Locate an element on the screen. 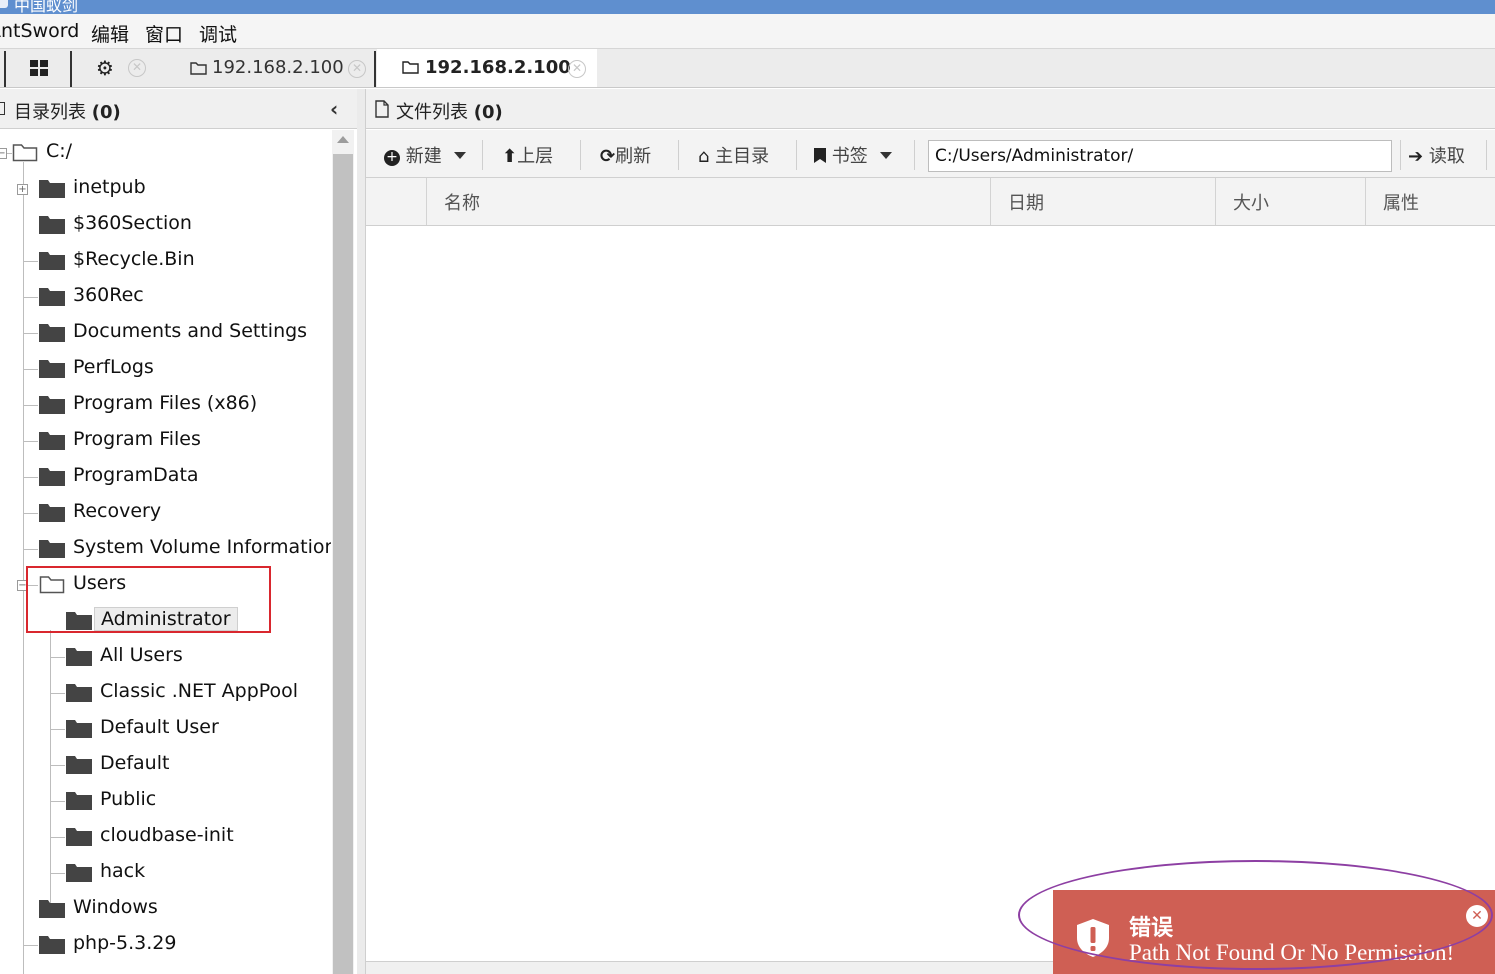 The width and height of the screenshot is (1495, 974). scrollbar-thumb is located at coordinates (343, 564).